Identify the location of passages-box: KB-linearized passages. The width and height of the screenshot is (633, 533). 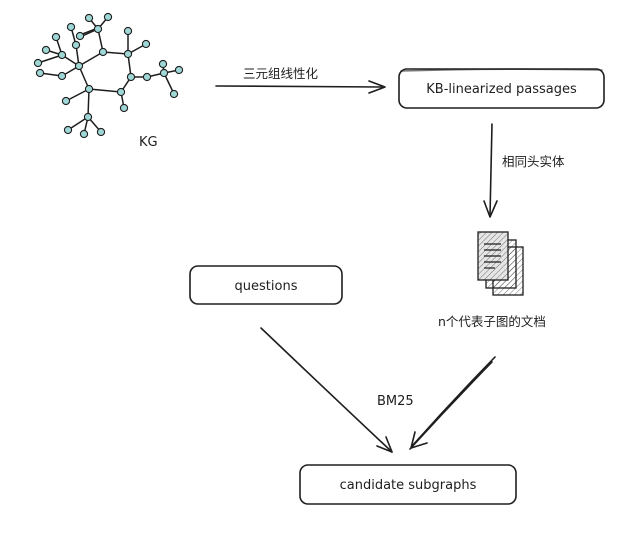
(501, 88).